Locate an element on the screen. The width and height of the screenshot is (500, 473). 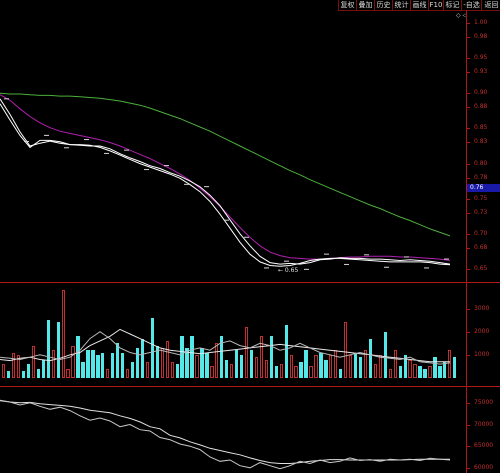
low-price-annotation: ← 0.65 is located at coordinates (288, 270).